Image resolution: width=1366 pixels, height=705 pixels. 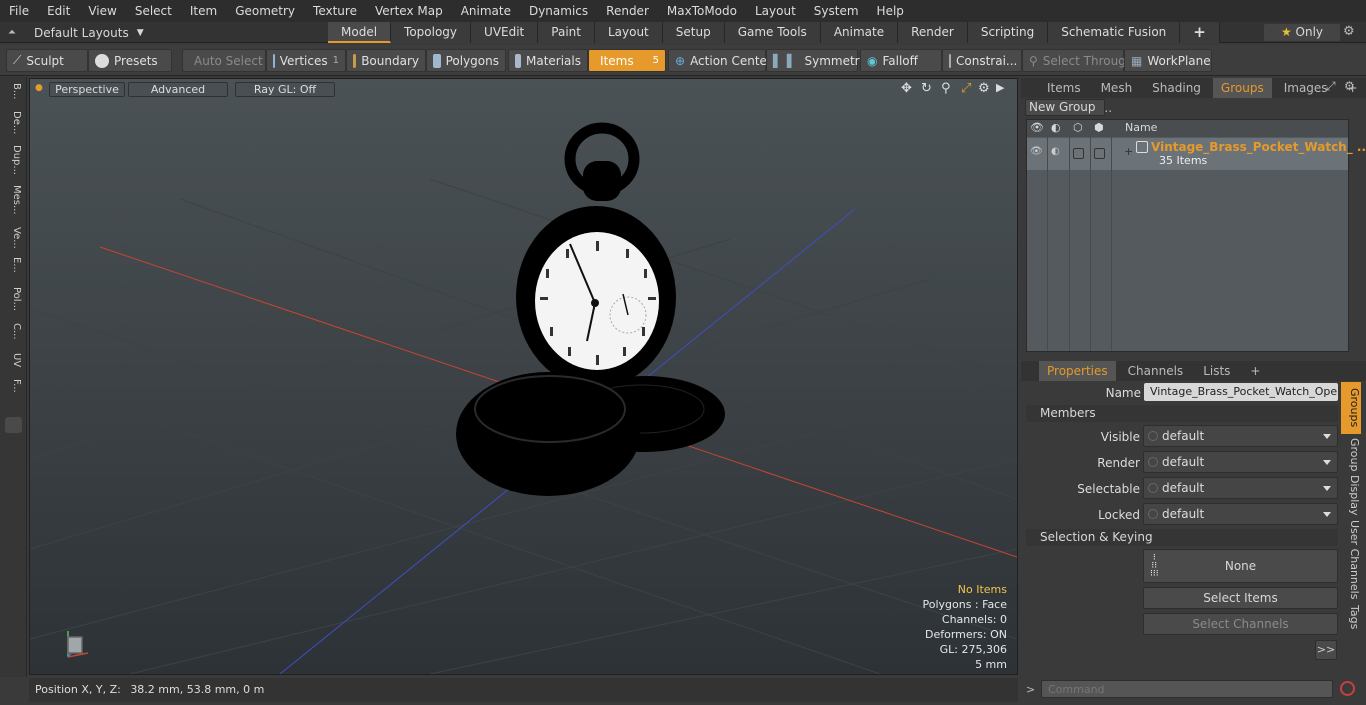 I want to click on tab-paint: Paint, so click(x=566, y=32).